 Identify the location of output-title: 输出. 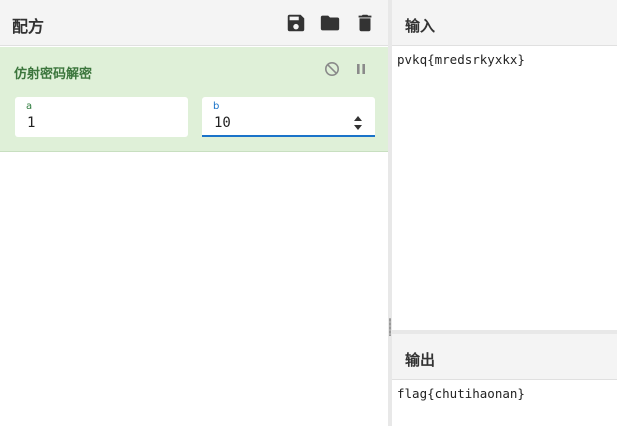
(420, 360).